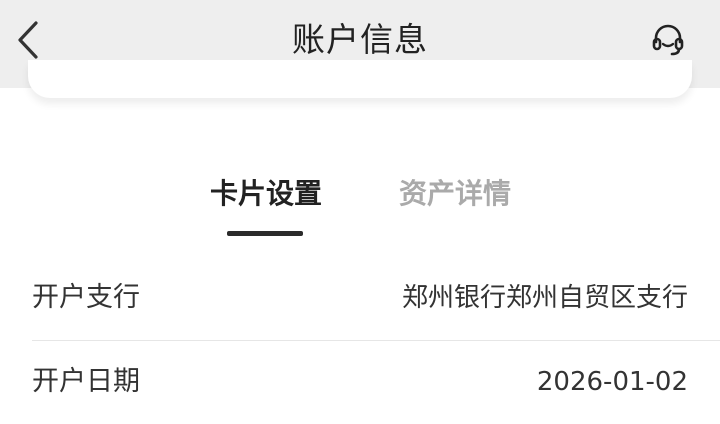 Image resolution: width=720 pixels, height=424 pixels. I want to click on page-title: 账户信息, so click(360, 39).